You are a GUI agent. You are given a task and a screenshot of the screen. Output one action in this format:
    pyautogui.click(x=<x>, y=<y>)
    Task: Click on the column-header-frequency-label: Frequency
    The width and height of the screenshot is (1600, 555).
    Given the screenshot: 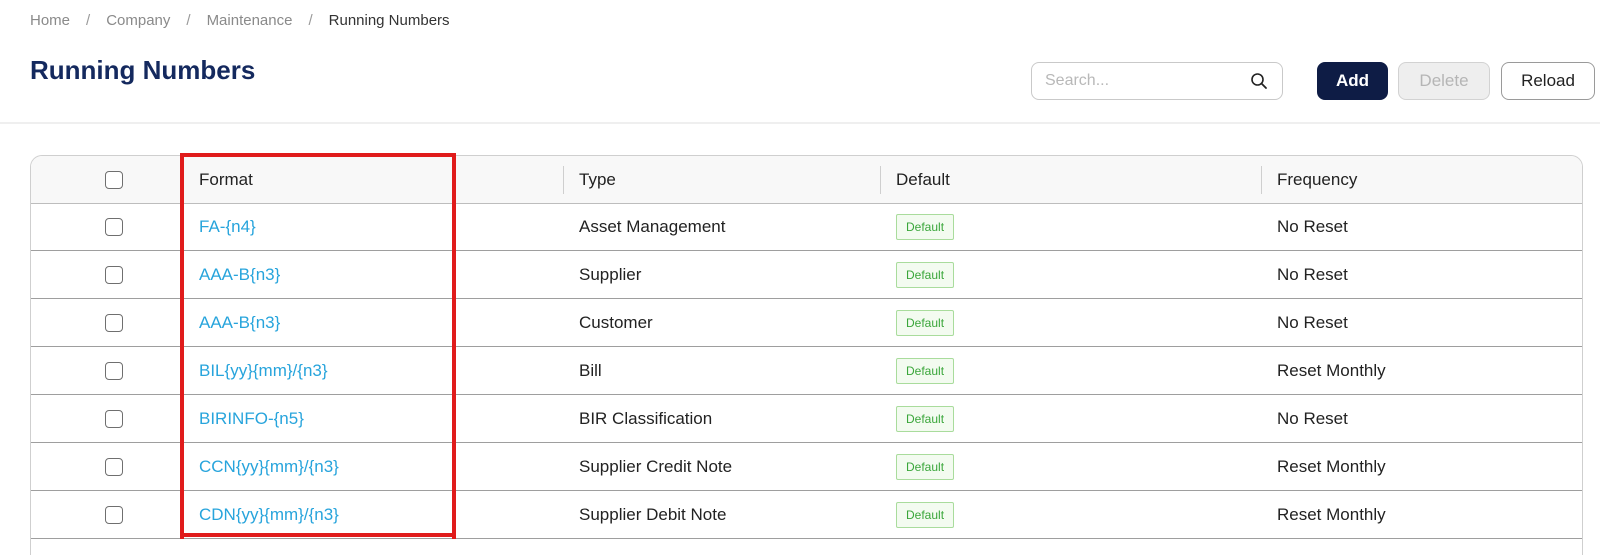 What is the action you would take?
    pyautogui.click(x=1317, y=179)
    